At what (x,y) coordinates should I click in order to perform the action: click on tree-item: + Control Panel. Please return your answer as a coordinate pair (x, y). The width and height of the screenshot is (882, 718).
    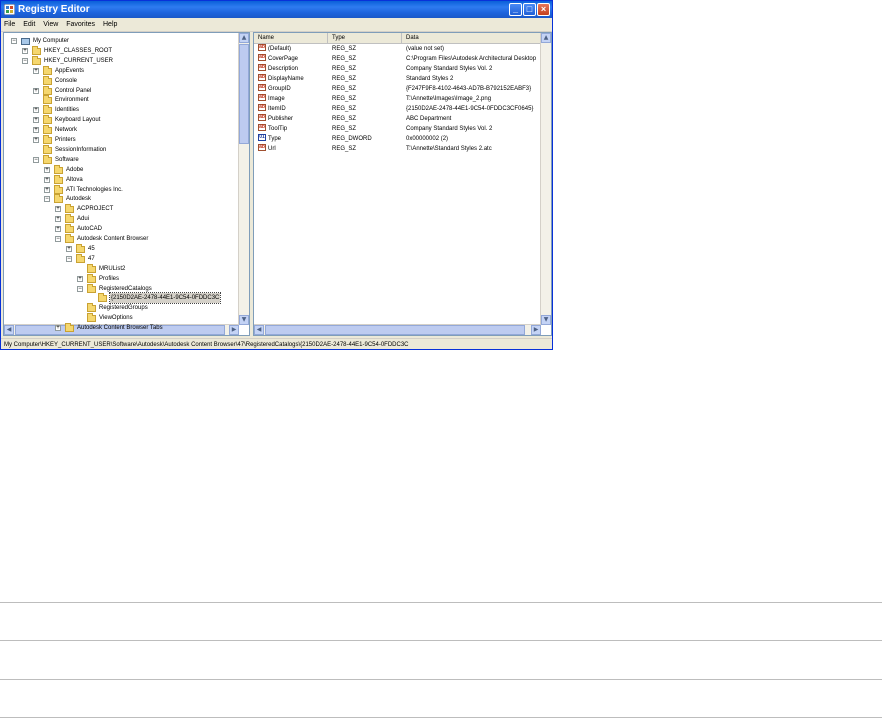
    Looking at the image, I should click on (121, 90).